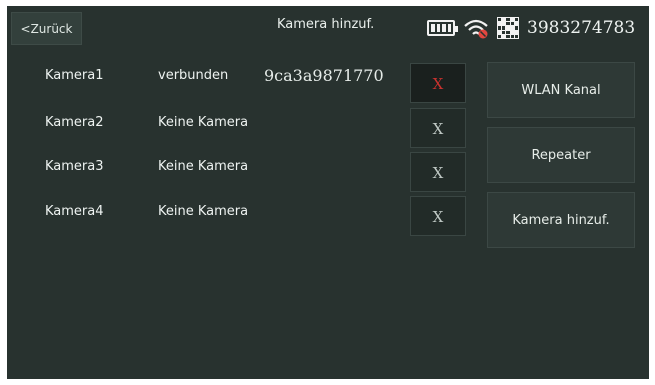 This screenshot has width=655, height=385. I want to click on device-id: 3983274783, so click(581, 28).